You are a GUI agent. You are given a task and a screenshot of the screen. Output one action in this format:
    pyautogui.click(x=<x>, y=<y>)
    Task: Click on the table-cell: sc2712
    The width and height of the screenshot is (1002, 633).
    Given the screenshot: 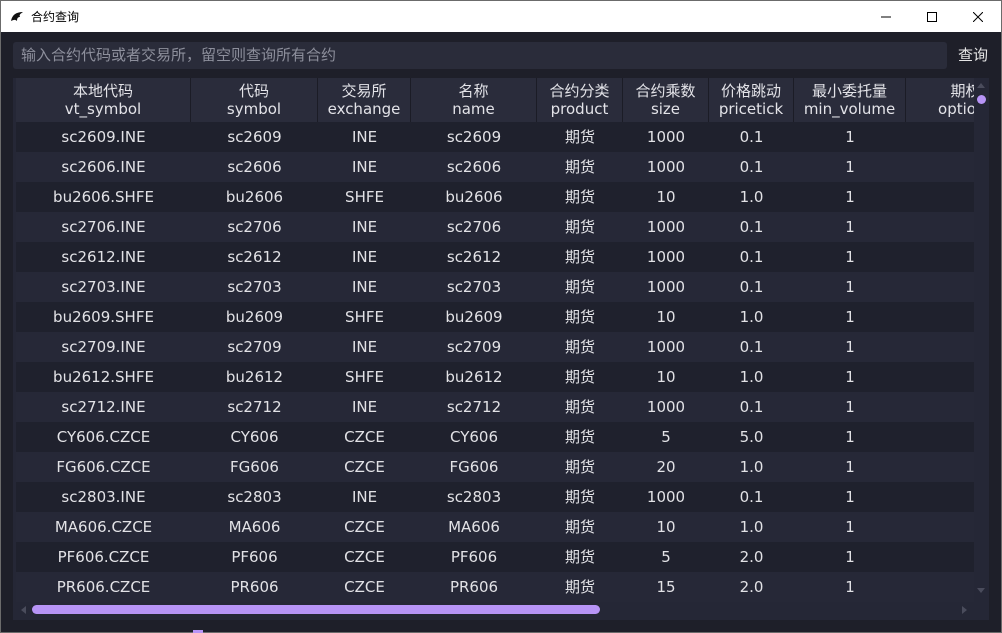 What is the action you would take?
    pyautogui.click(x=474, y=407)
    